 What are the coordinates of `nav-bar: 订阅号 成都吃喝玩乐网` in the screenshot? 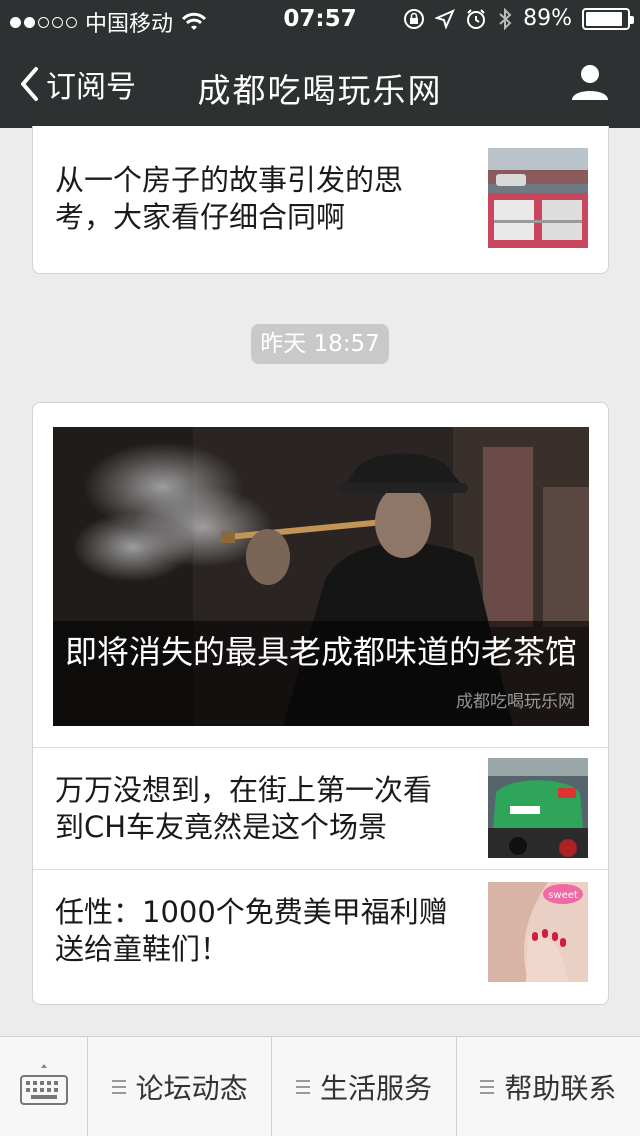 It's located at (320, 84).